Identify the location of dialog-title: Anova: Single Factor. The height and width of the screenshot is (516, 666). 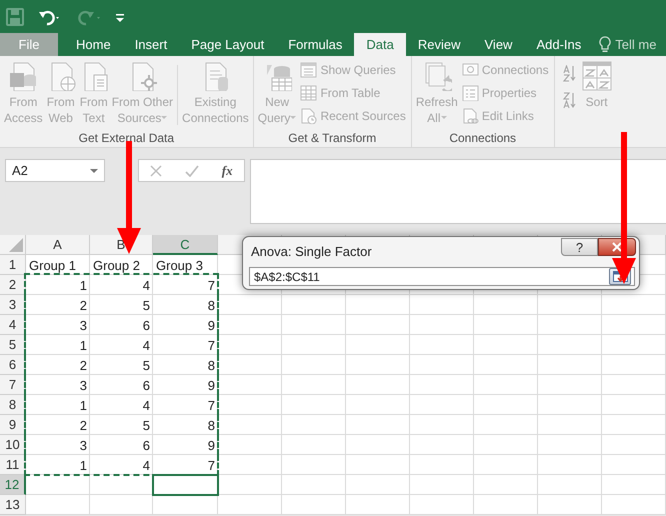
(311, 251).